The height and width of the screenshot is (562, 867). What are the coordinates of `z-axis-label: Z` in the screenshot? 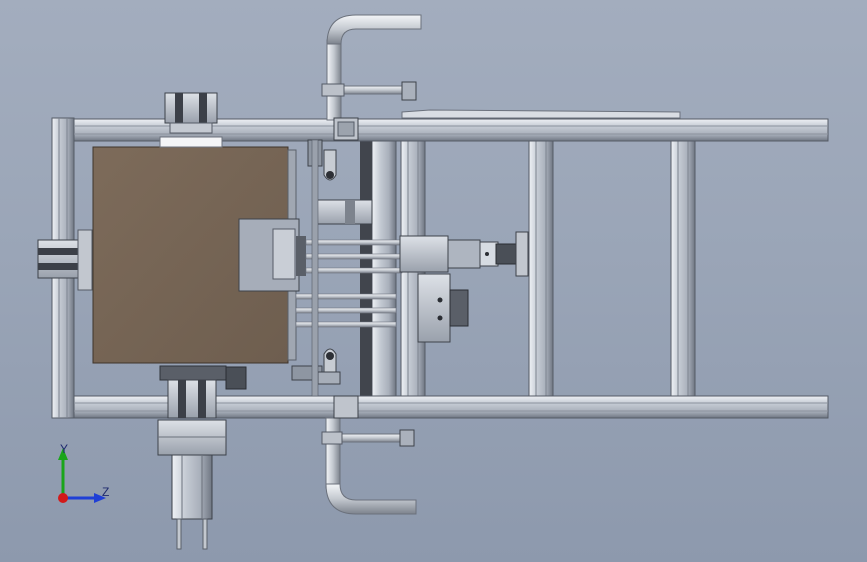 It's located at (106, 492).